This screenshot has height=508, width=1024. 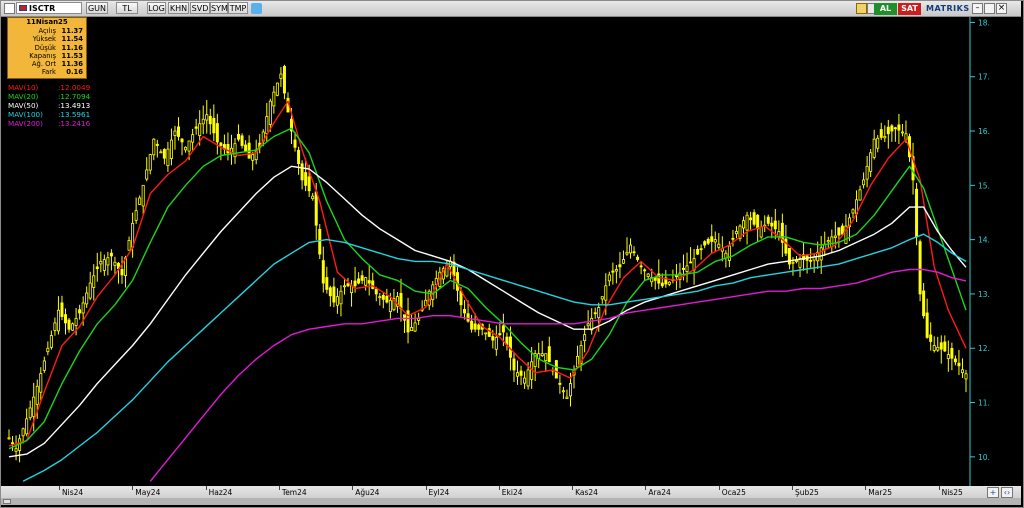 I want to click on navigator-icon: ‹›, so click(x=1007, y=492).